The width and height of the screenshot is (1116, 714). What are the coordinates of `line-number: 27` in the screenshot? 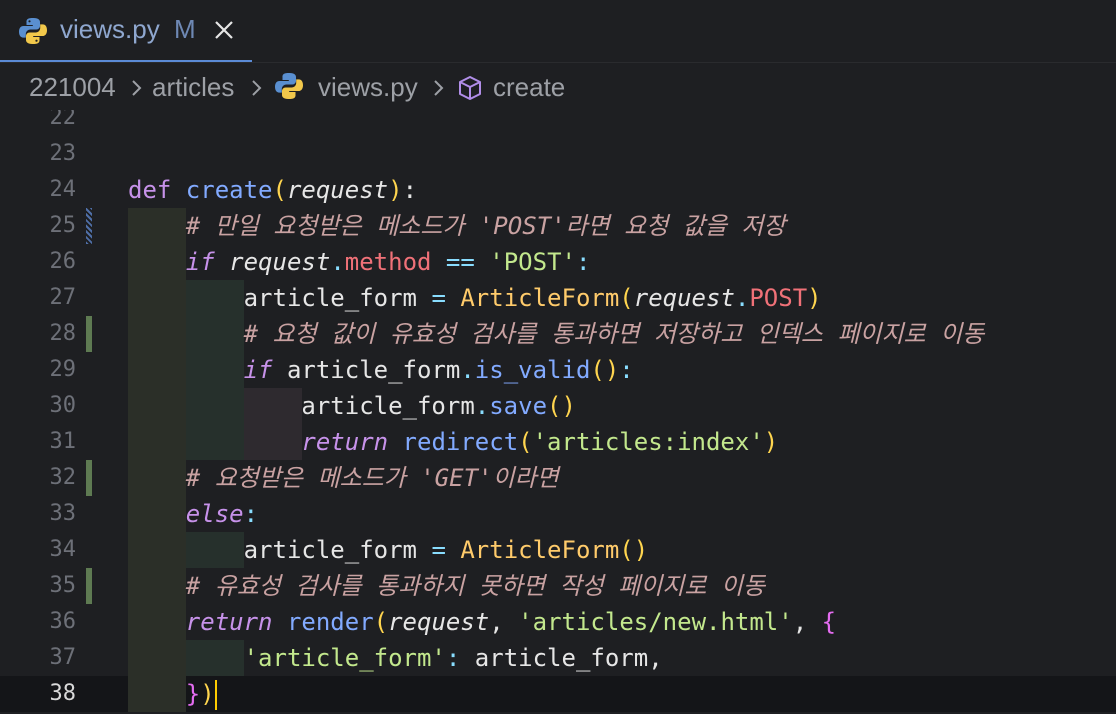 It's located at (63, 297).